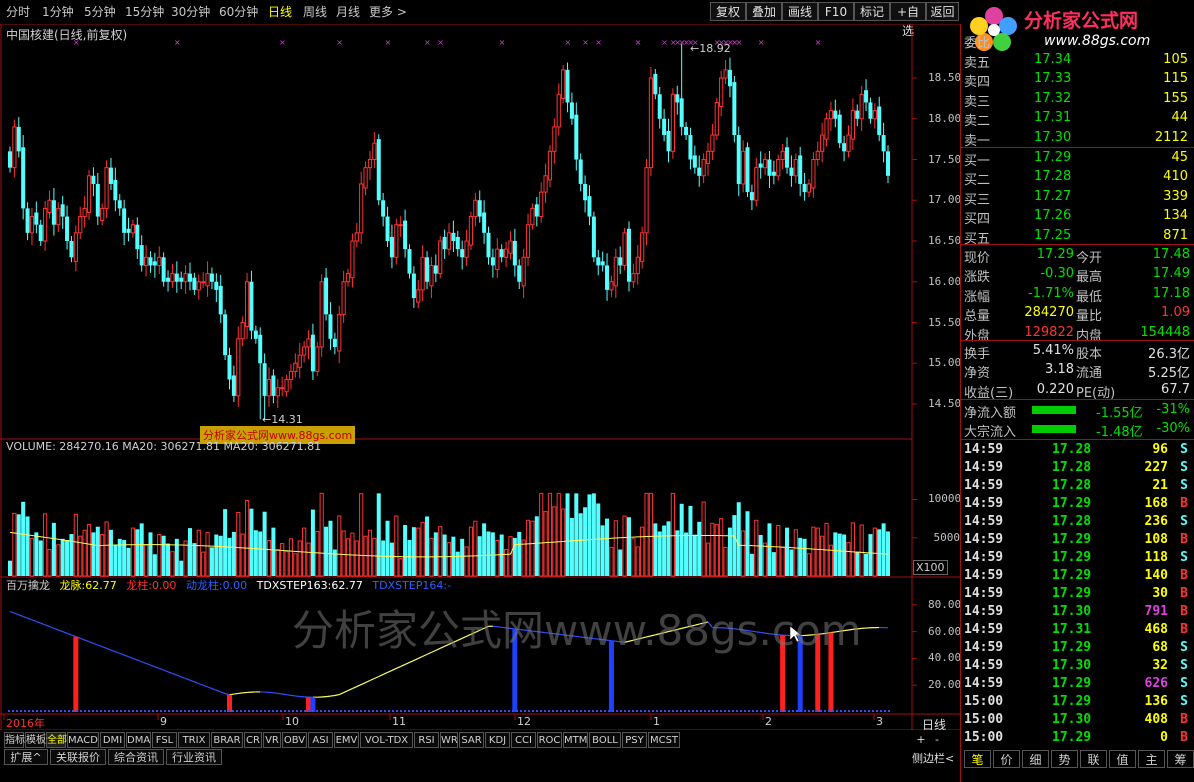 The height and width of the screenshot is (782, 1194). Describe the element at coordinates (272, 740) in the screenshot. I see `indicator-tab-10: VR` at that location.